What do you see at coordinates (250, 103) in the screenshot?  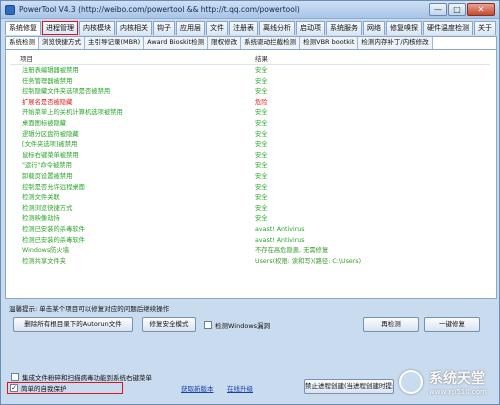 I see `table-row: 扩展名是否被隐藏 危险` at bounding box center [250, 103].